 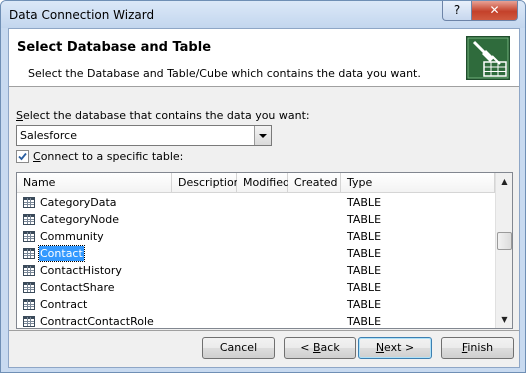 What do you see at coordinates (457, 11) in the screenshot?
I see `help-button: ?` at bounding box center [457, 11].